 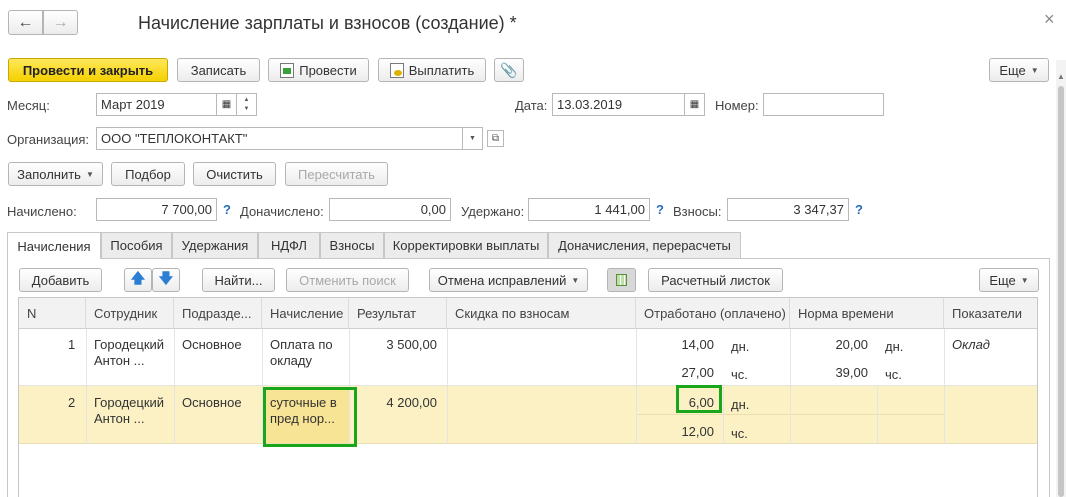 I want to click on row1-accrual-line1: Оплата по, so click(x=301, y=344).